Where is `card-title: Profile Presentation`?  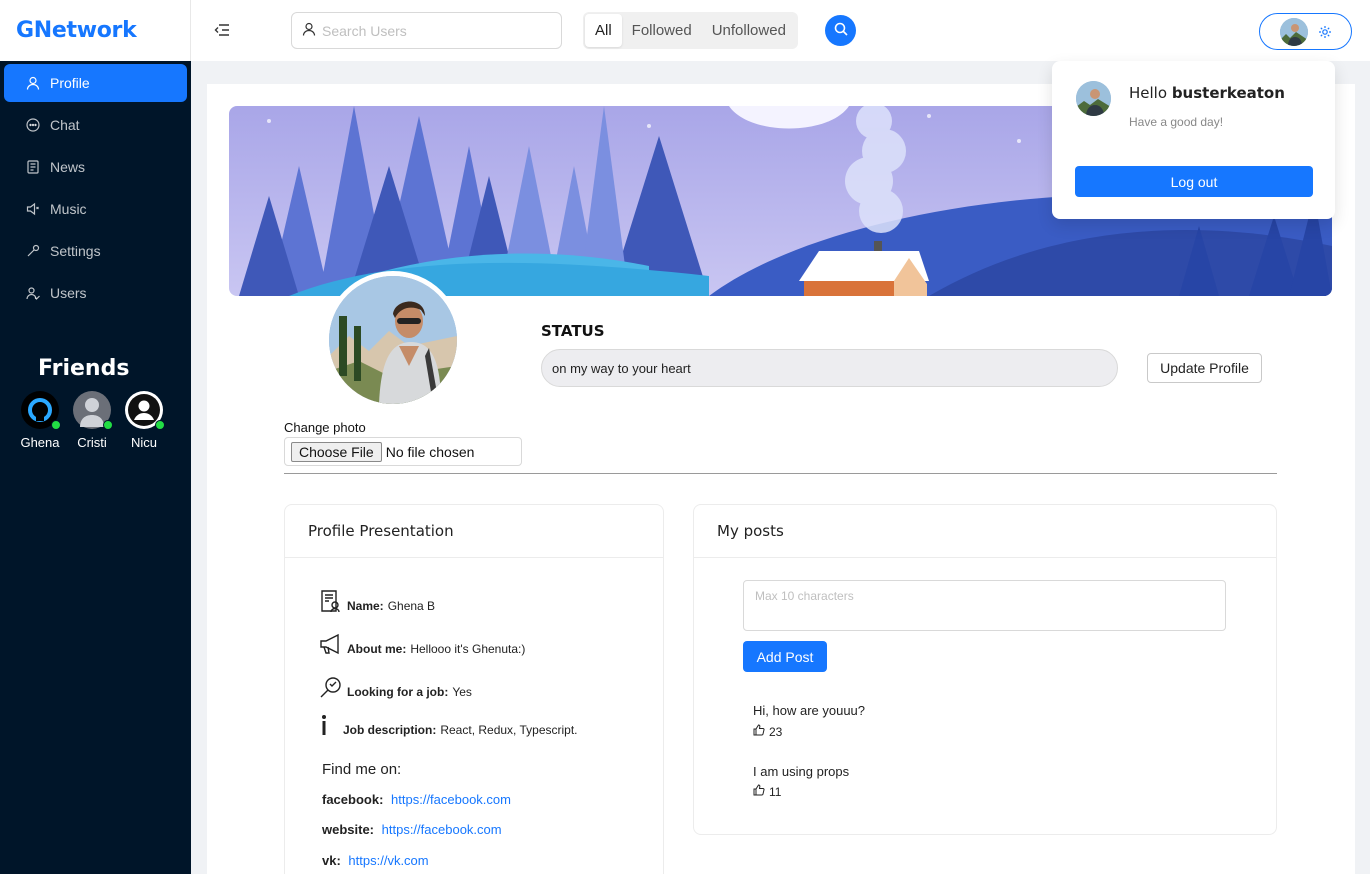
card-title: Profile Presentation is located at coordinates (474, 531).